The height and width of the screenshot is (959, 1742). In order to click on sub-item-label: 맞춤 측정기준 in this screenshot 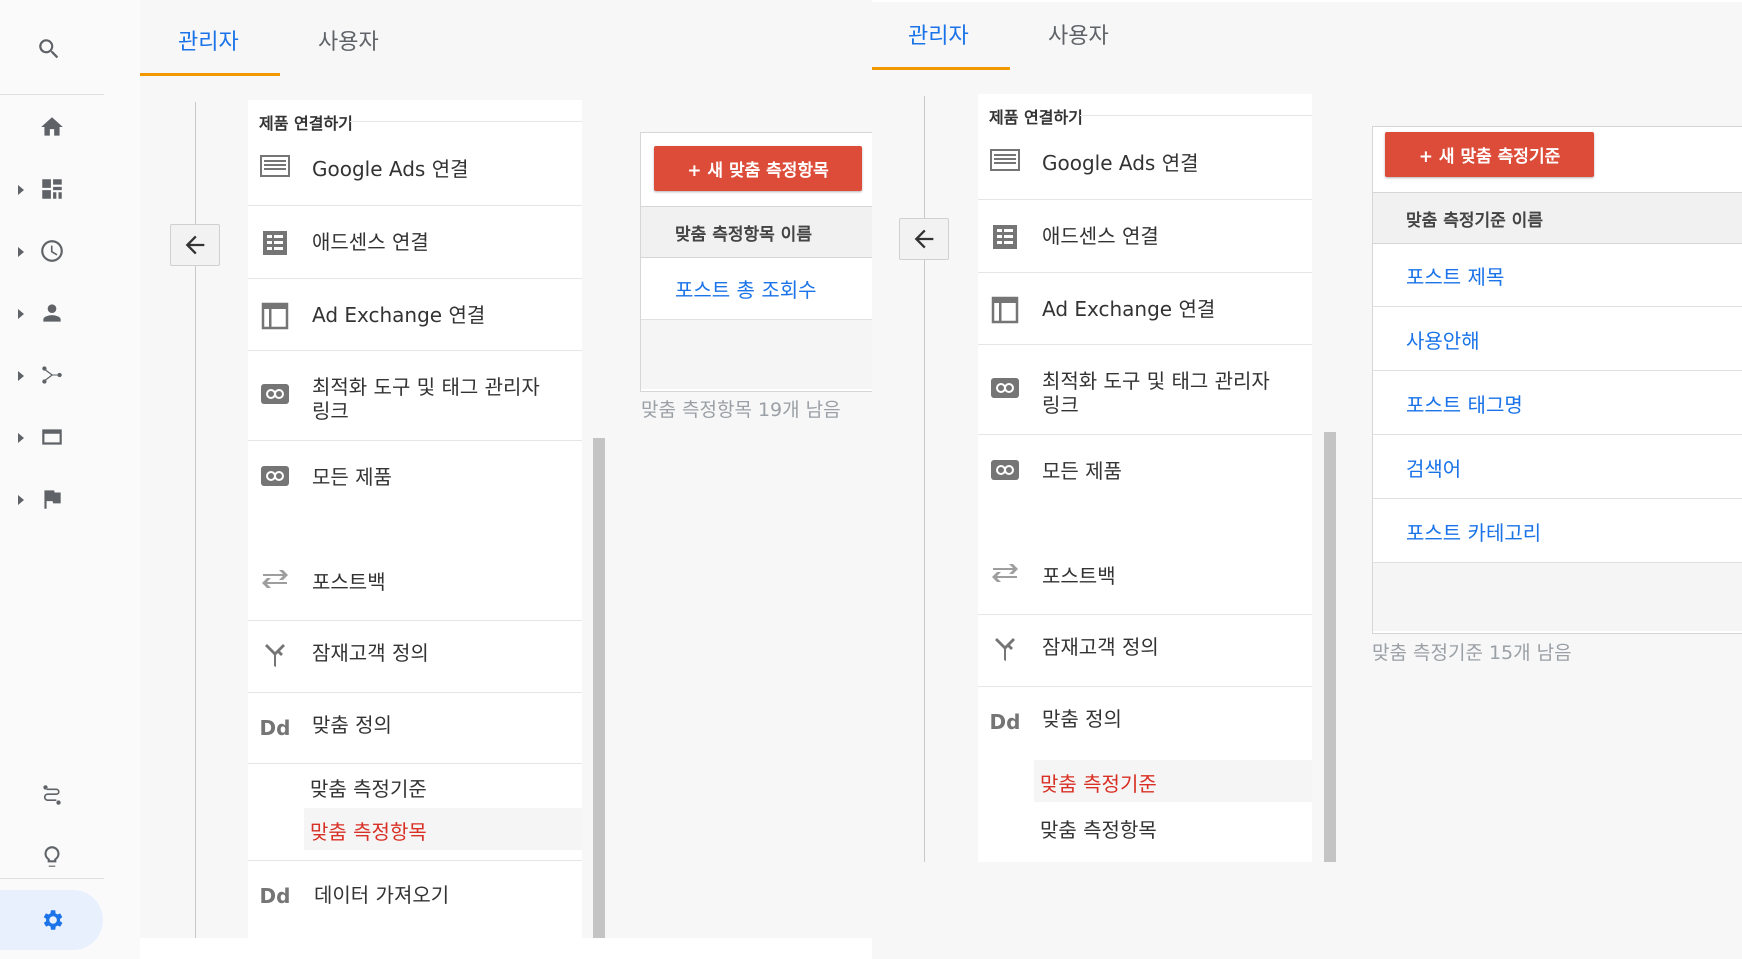, I will do `click(1098, 784)`.